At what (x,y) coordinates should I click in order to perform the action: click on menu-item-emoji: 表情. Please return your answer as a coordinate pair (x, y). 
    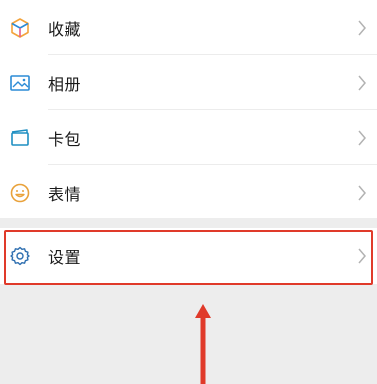
    Looking at the image, I should click on (188, 192).